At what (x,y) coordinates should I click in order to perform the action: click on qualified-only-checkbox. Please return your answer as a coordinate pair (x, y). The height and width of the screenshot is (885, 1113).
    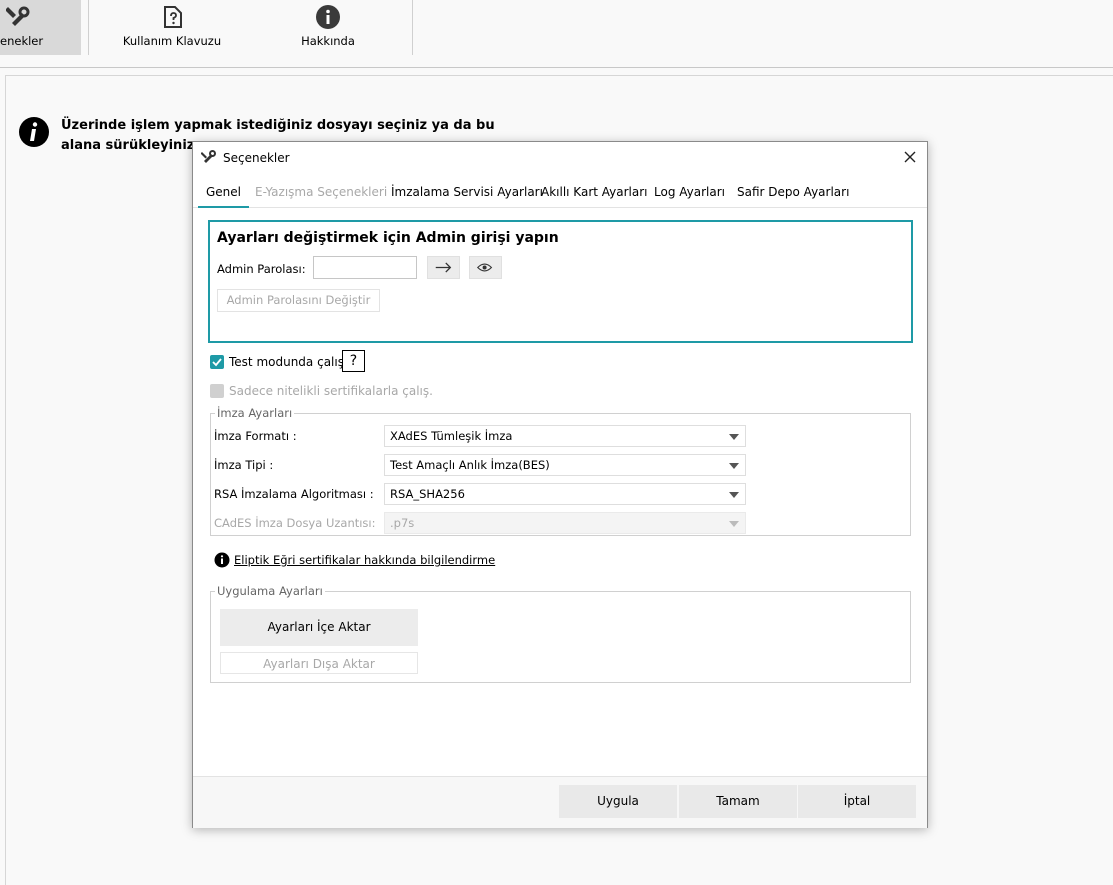
    Looking at the image, I should click on (217, 391).